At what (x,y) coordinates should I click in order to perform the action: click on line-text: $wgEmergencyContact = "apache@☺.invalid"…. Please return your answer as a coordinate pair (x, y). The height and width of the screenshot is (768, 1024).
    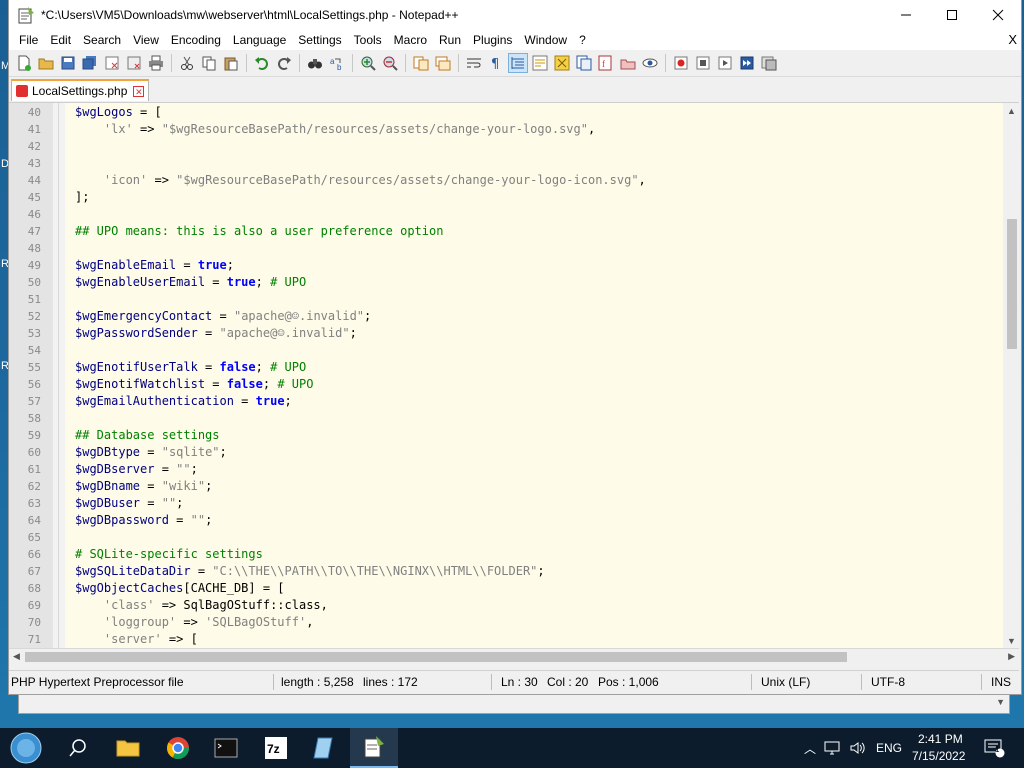
    Looking at the image, I should click on (223, 316).